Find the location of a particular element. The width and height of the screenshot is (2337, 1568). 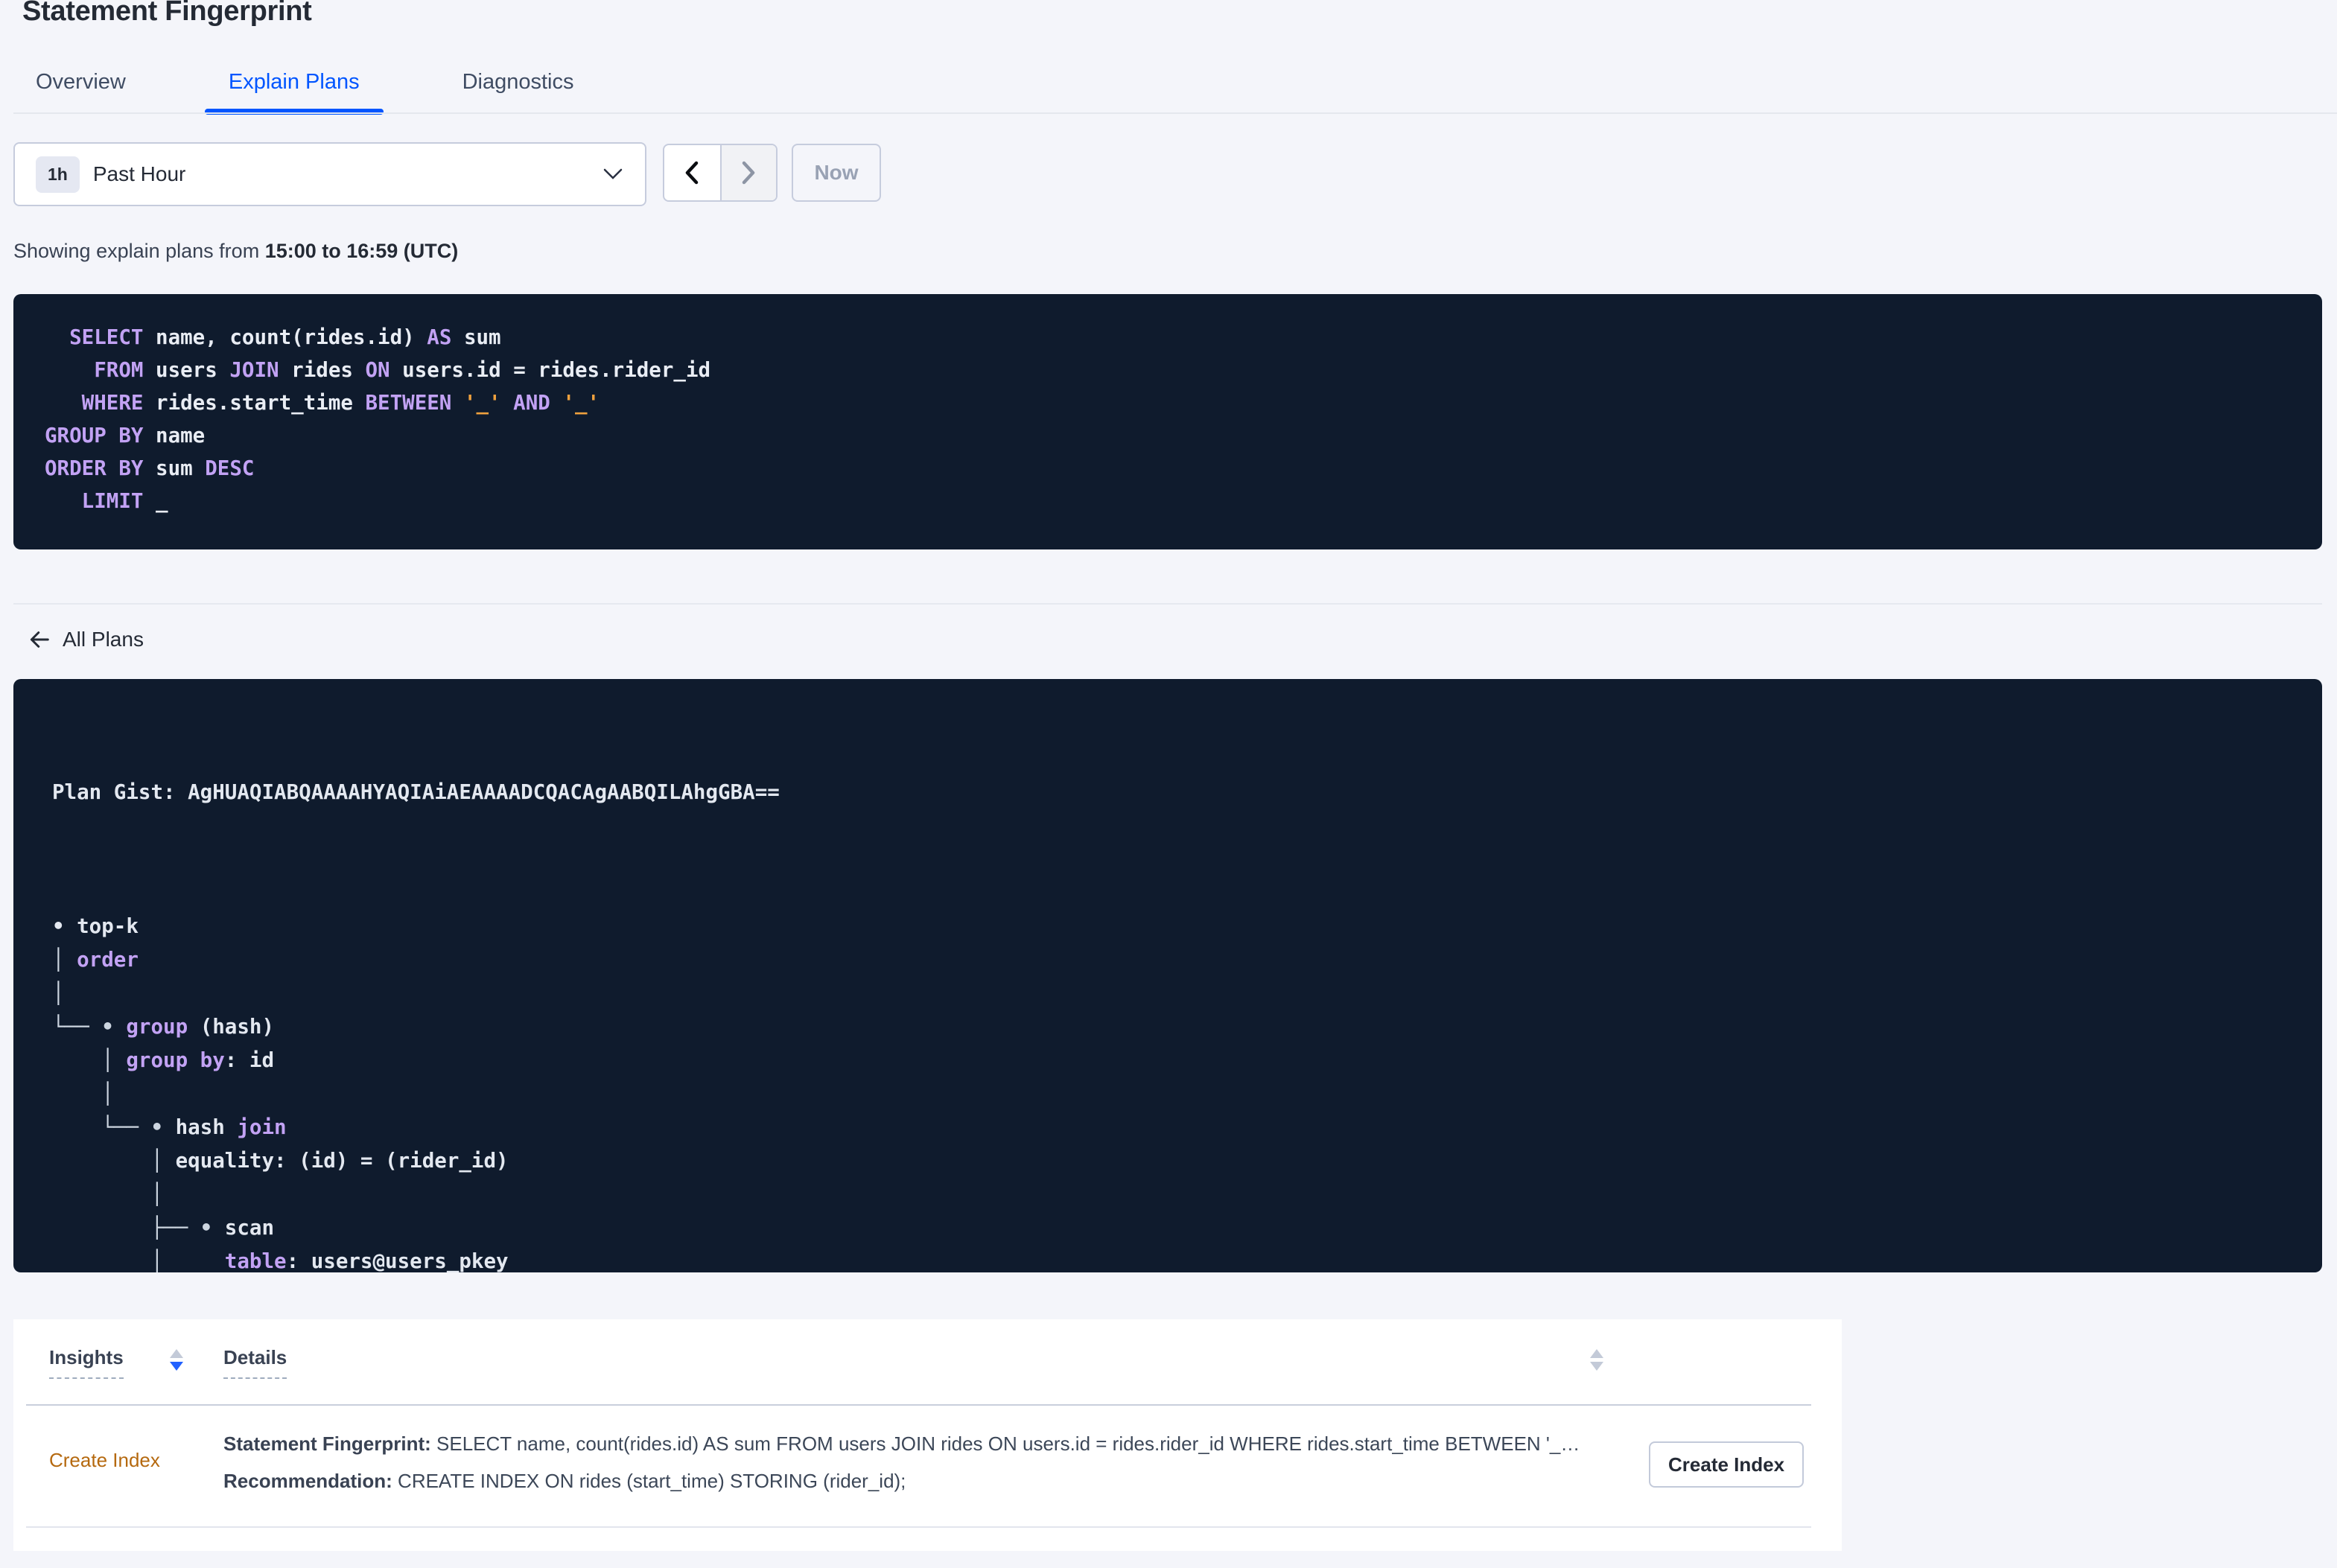

section-divider is located at coordinates (1168, 604).